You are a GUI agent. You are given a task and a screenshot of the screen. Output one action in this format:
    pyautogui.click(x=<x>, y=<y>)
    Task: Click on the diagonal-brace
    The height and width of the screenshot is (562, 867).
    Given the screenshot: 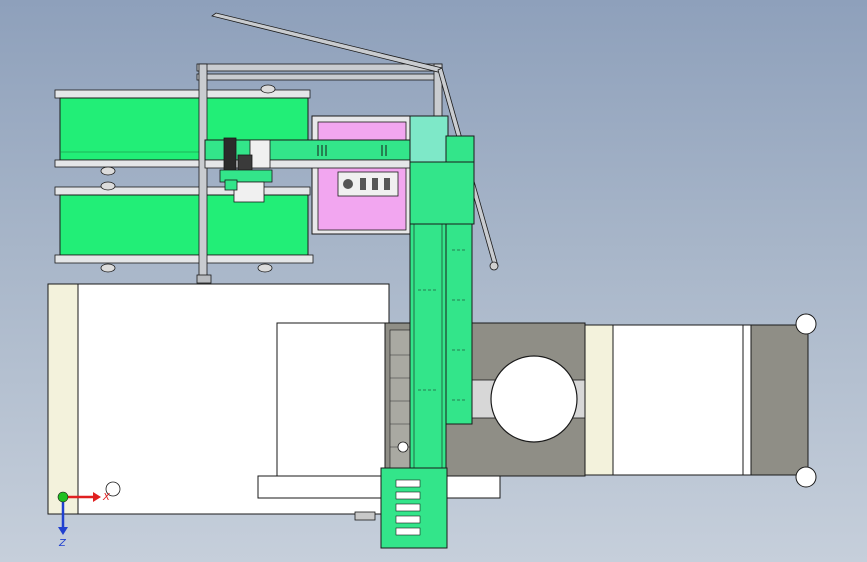 What is the action you would take?
    pyautogui.click(x=327, y=42)
    